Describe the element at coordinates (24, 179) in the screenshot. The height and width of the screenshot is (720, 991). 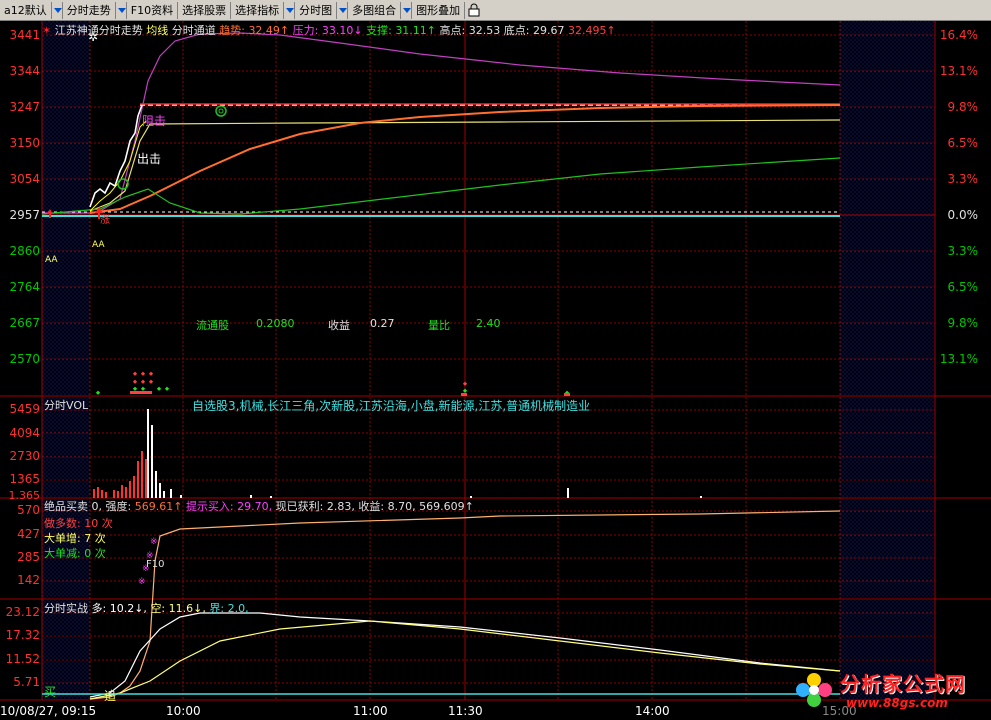
I see `price-tick: 3054` at that location.